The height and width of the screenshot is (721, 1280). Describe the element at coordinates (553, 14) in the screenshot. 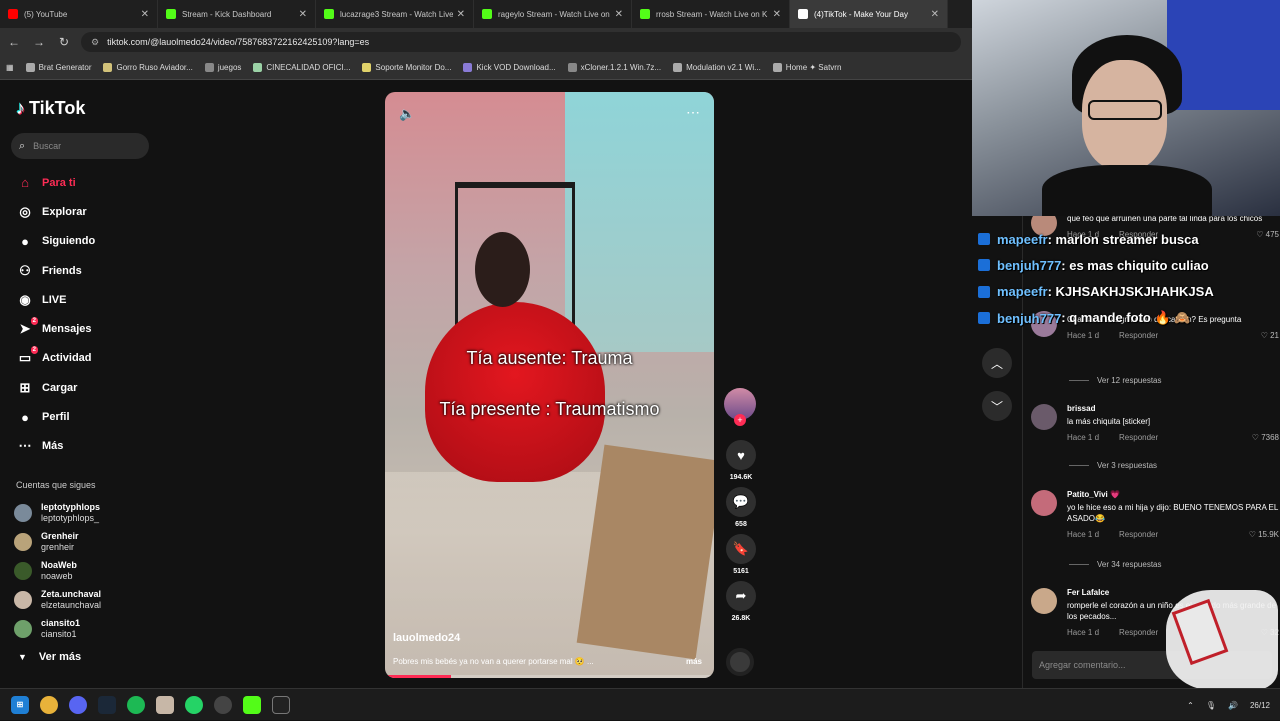

I see `browser-tab: rageylo Stream - Watch Live on ✕` at that location.